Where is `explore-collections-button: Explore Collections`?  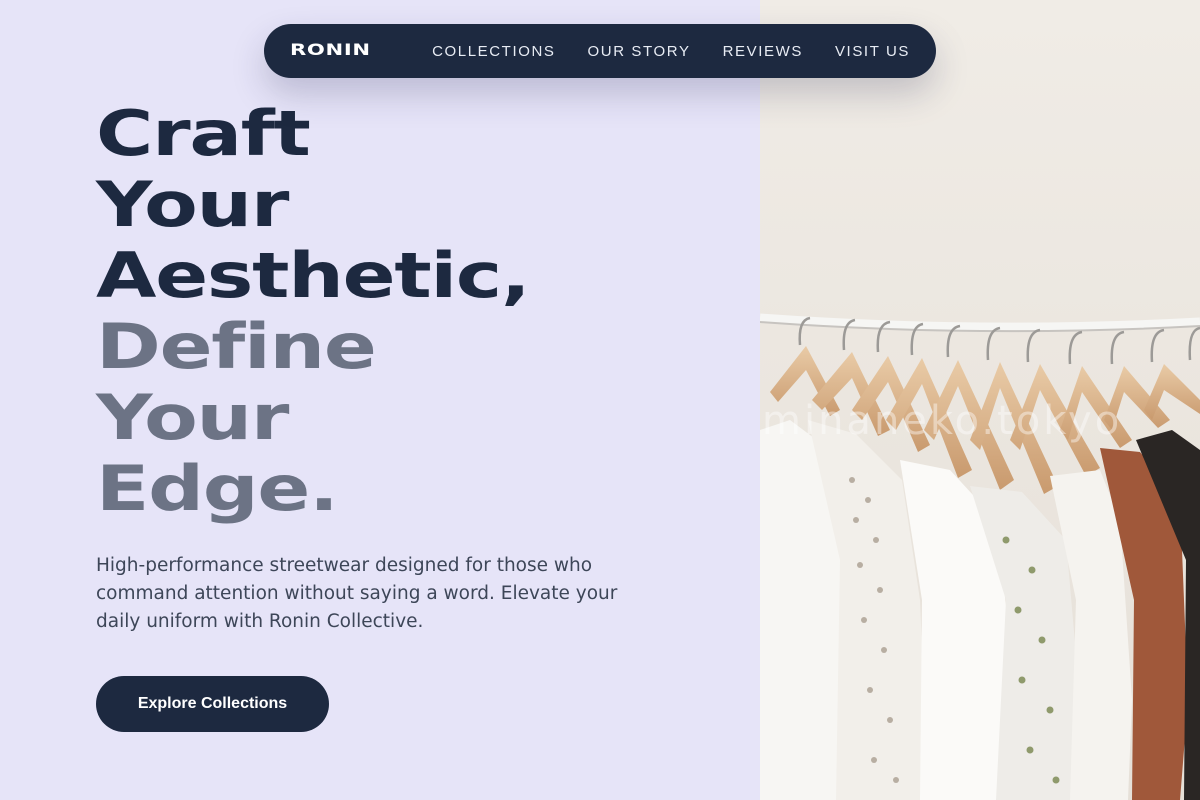 explore-collections-button: Explore Collections is located at coordinates (212, 704).